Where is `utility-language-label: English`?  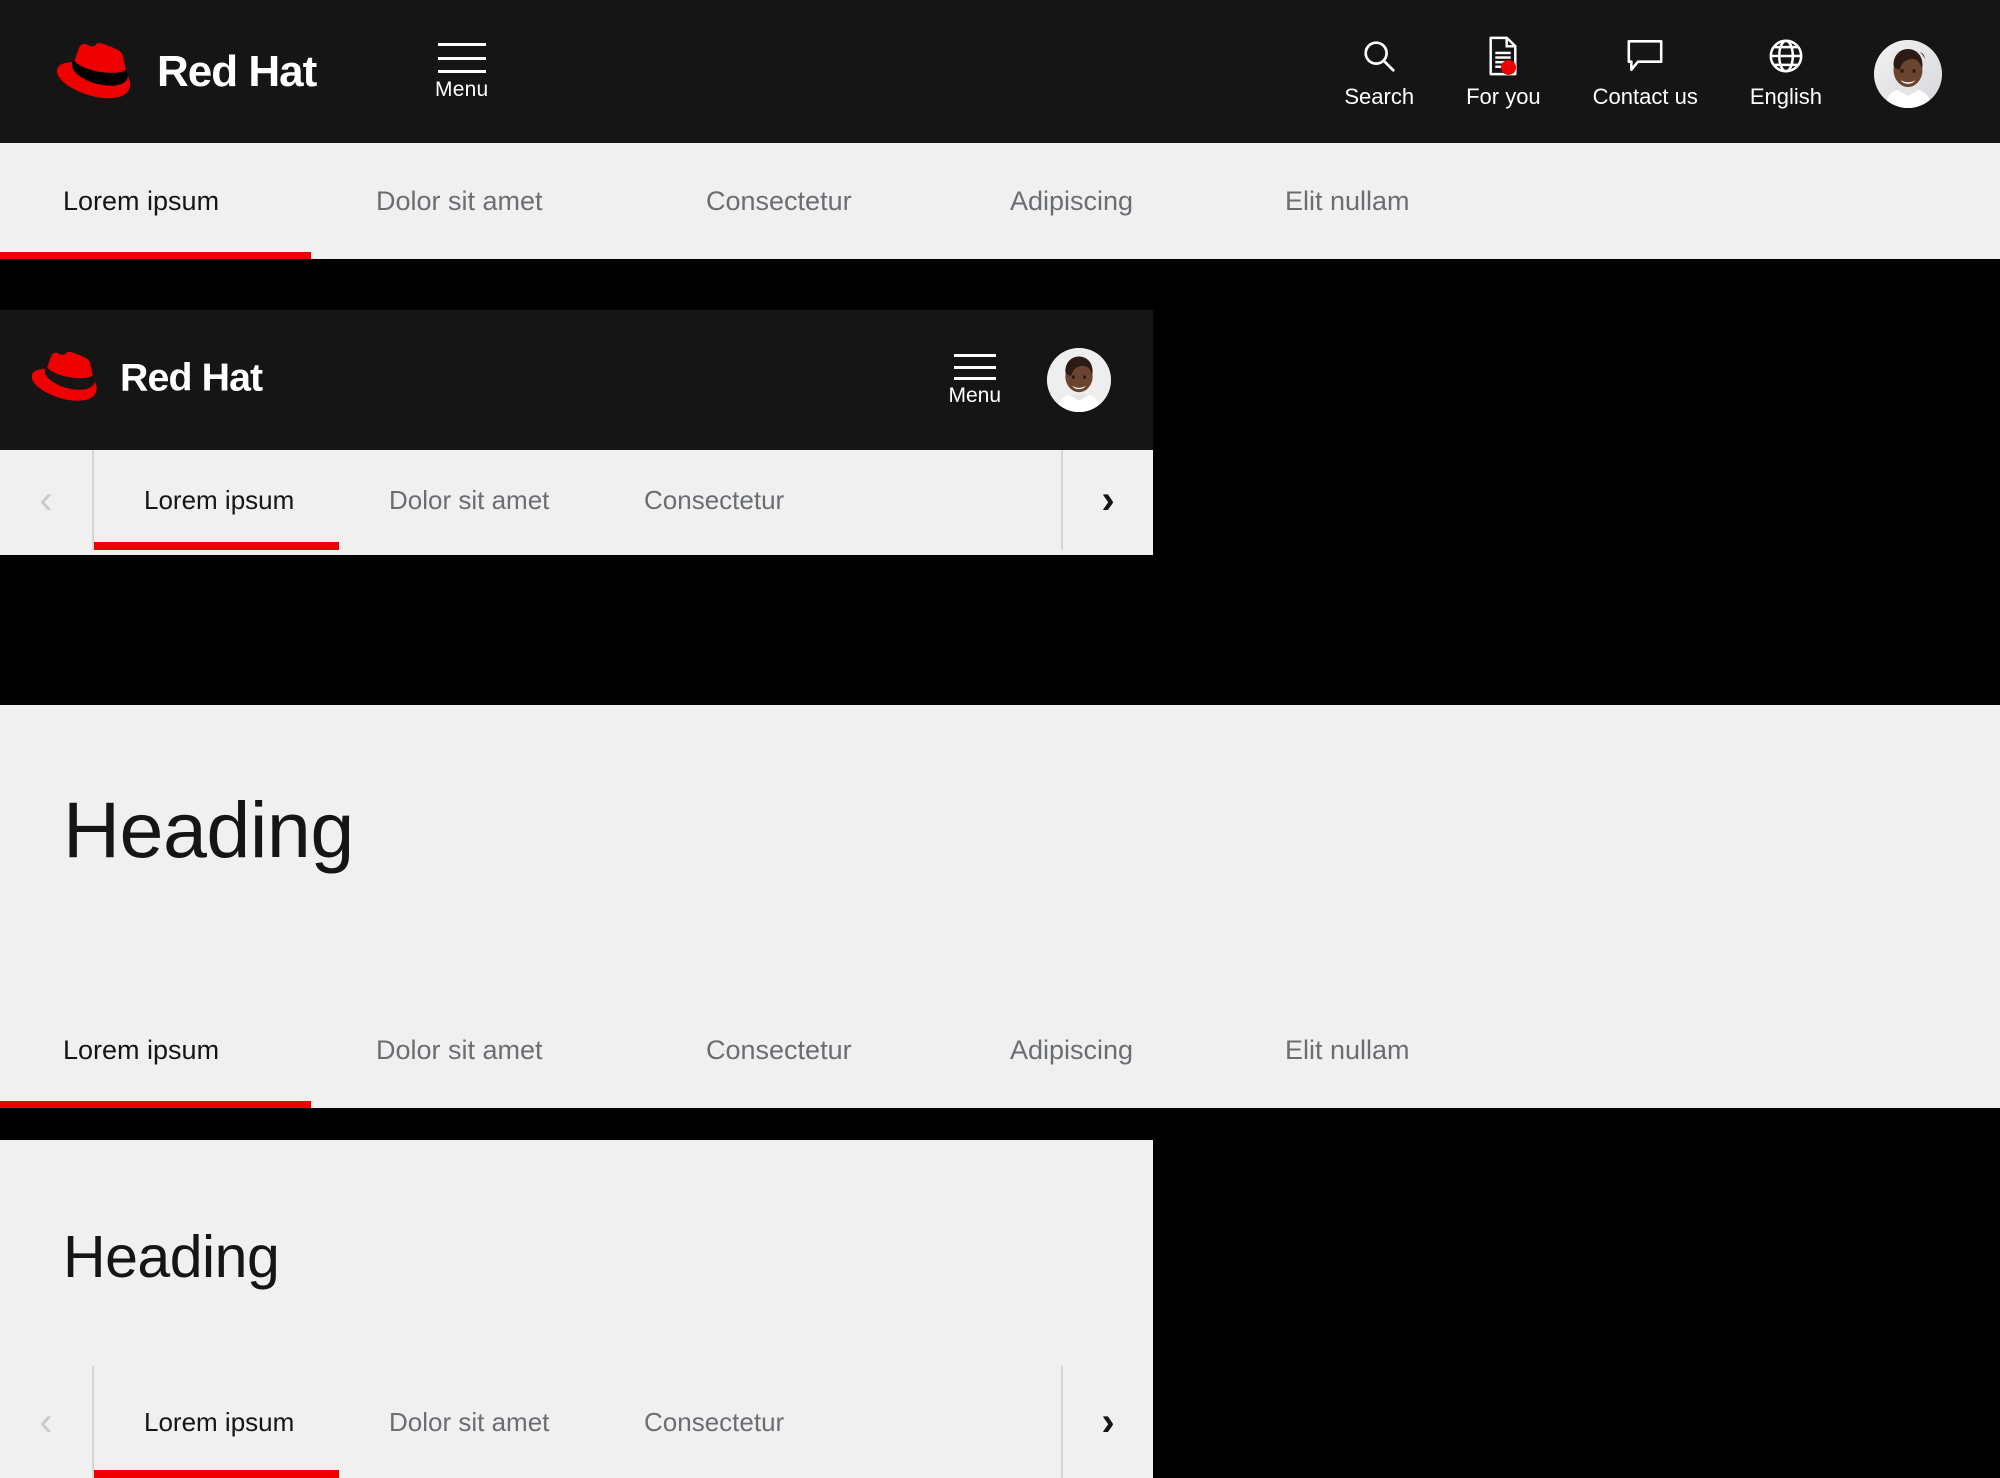 utility-language-label: English is located at coordinates (1785, 96).